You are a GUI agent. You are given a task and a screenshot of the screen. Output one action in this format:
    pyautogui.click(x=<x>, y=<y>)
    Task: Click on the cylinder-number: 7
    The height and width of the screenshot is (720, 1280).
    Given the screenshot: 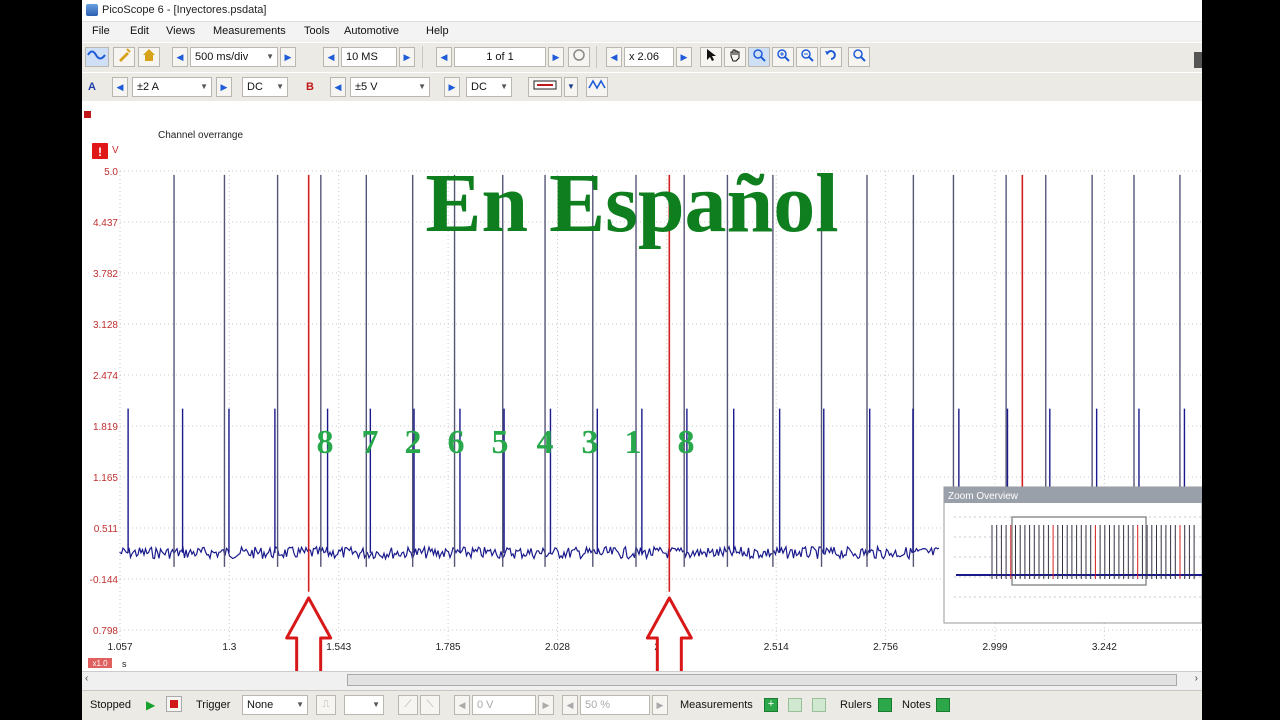 What is the action you would take?
    pyautogui.click(x=370, y=442)
    